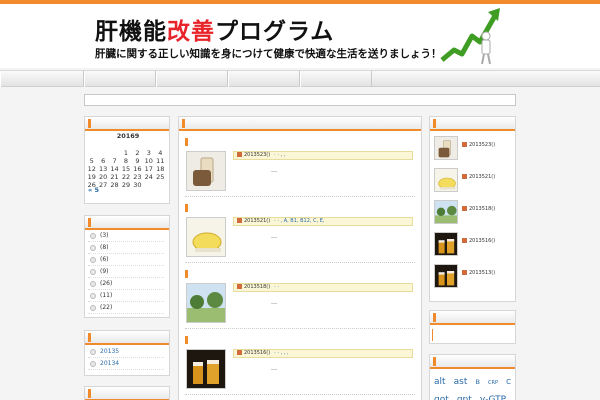  Describe the element at coordinates (148, 169) in the screenshot. I see `calendar-day: 17` at that location.